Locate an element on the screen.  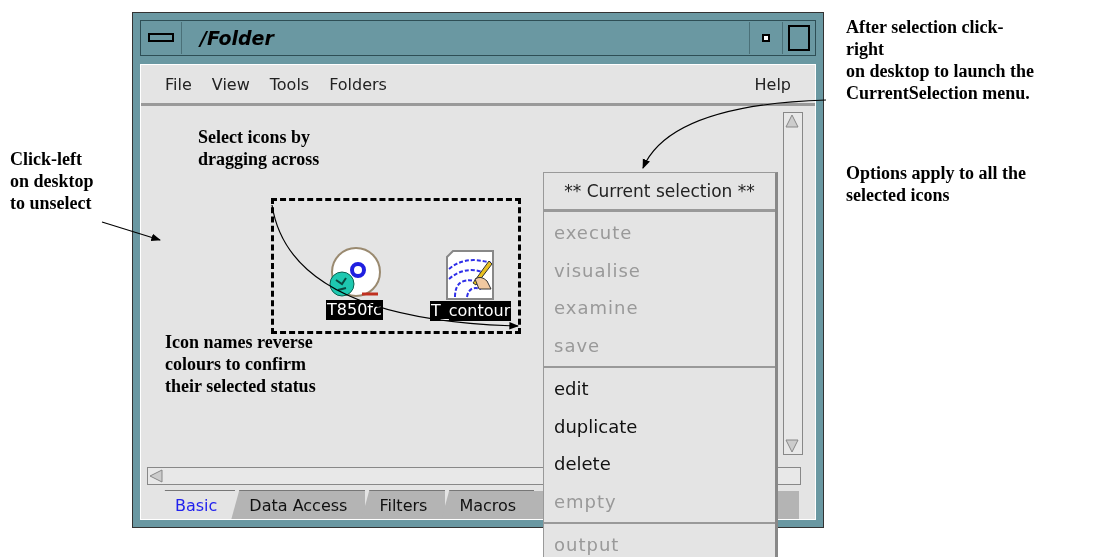
menu-item: File is located at coordinates (178, 84).